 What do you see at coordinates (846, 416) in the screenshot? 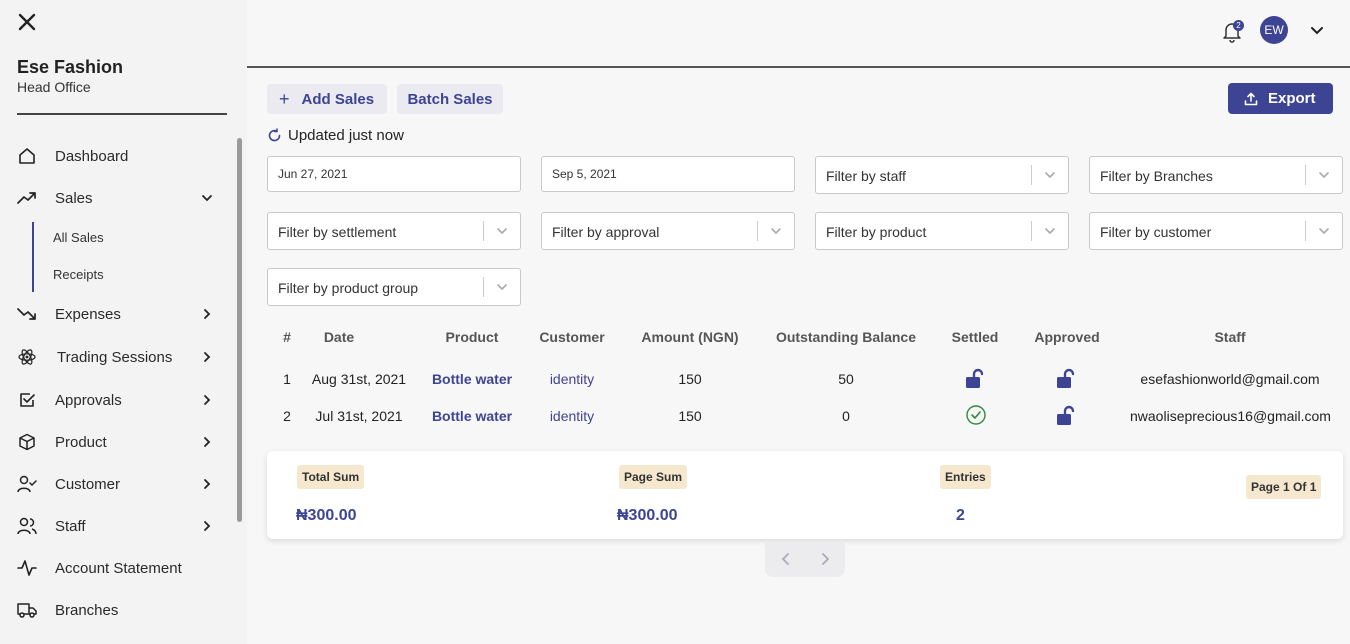
I see `row-outstanding: 0` at bounding box center [846, 416].